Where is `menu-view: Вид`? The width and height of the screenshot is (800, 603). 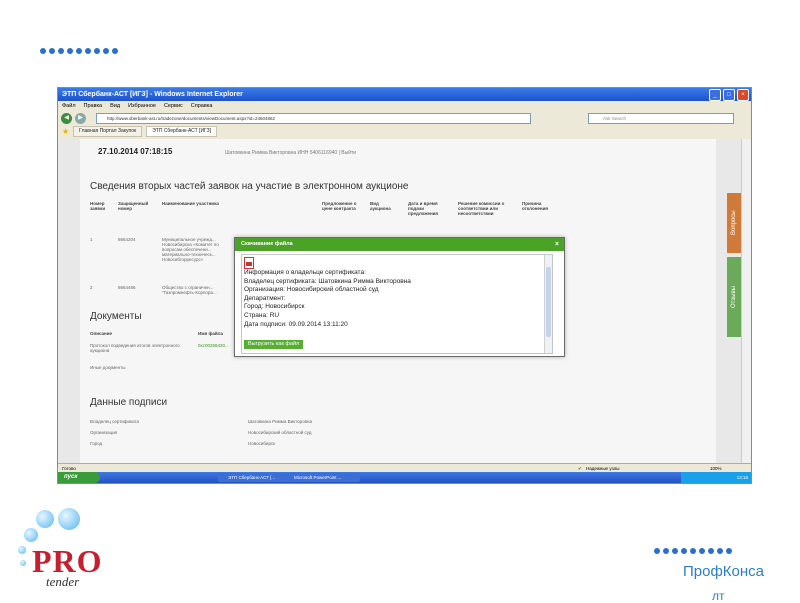 menu-view: Вид is located at coordinates (115, 106).